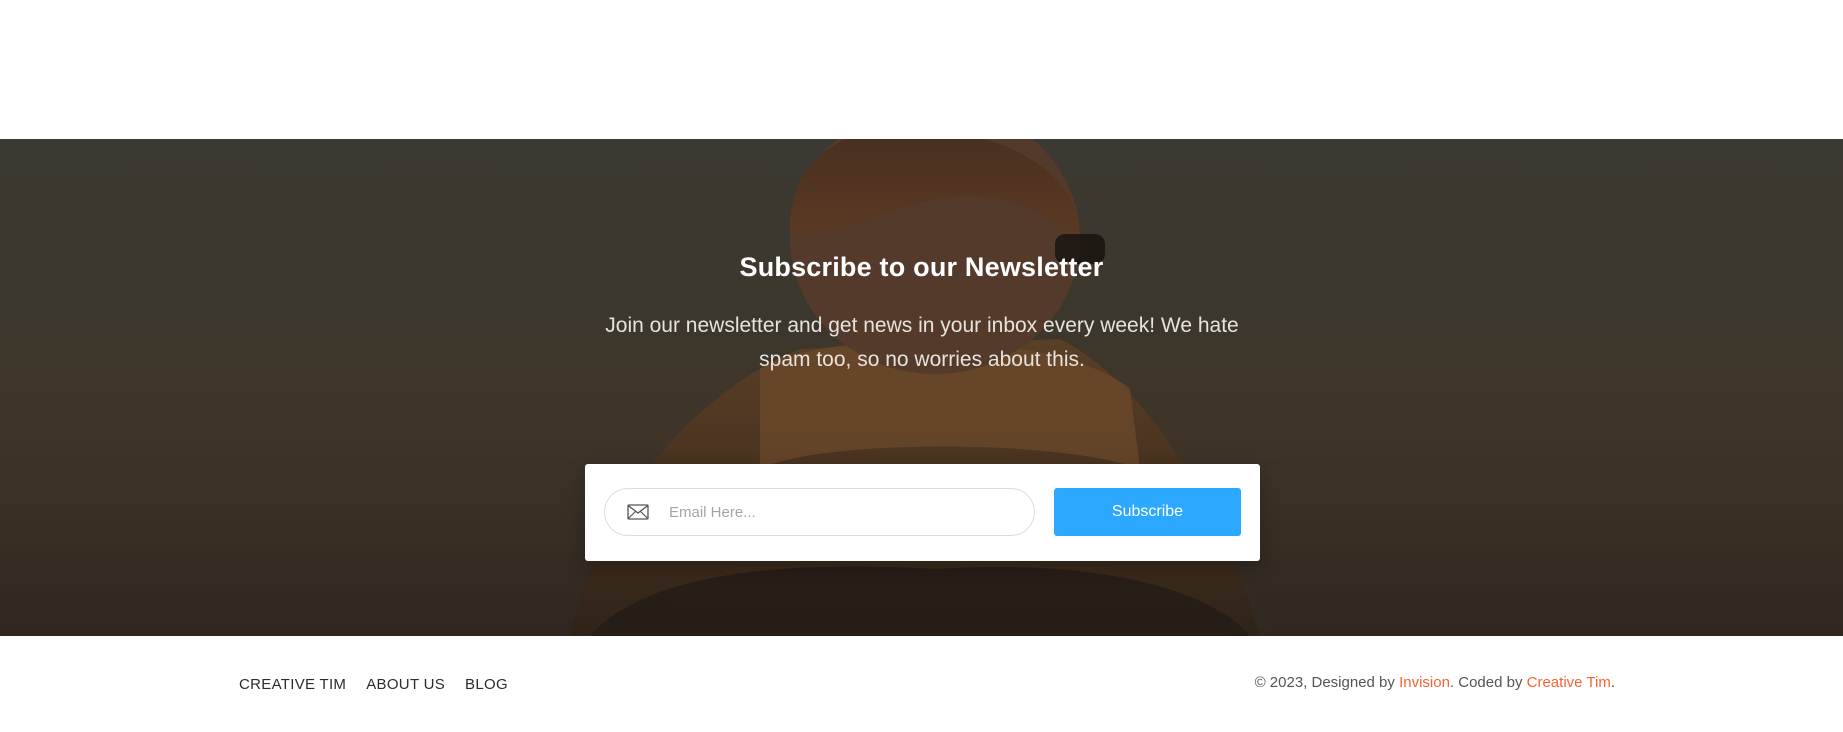  What do you see at coordinates (844, 512) in the screenshot?
I see `email-input` at bounding box center [844, 512].